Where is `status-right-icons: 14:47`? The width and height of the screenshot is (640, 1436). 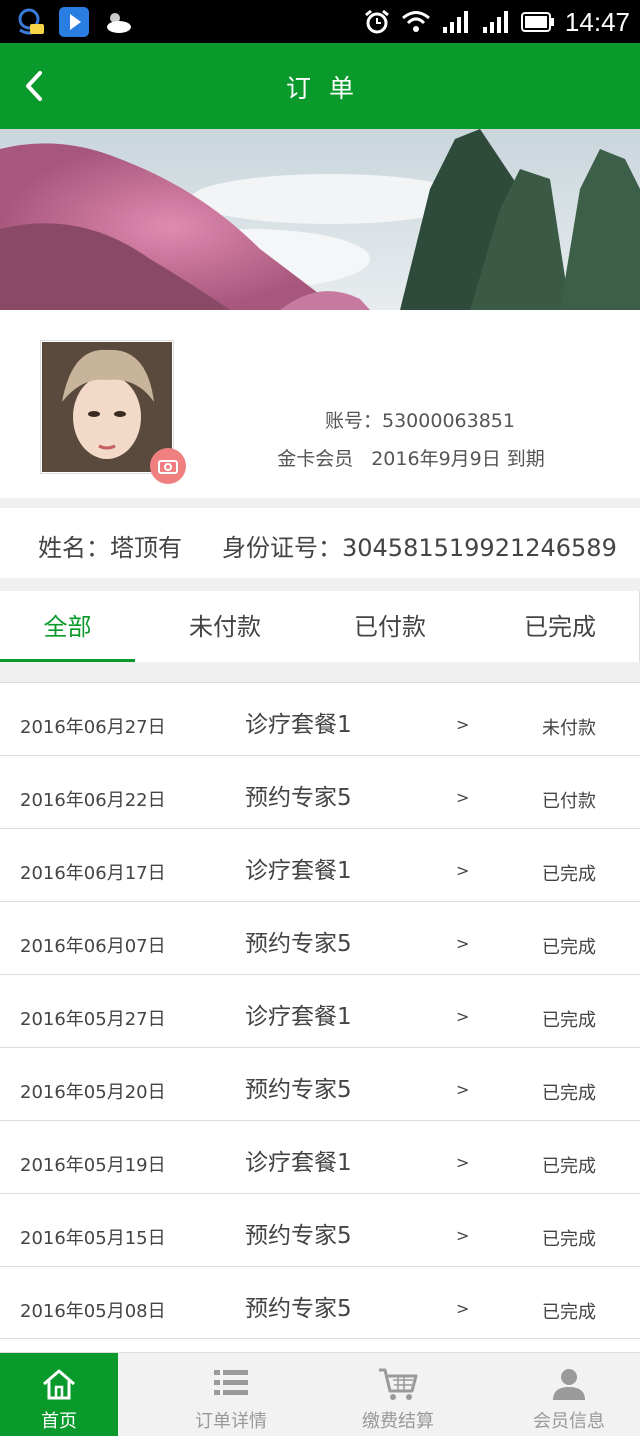 status-right-icons: 14:47 is located at coordinates (496, 22).